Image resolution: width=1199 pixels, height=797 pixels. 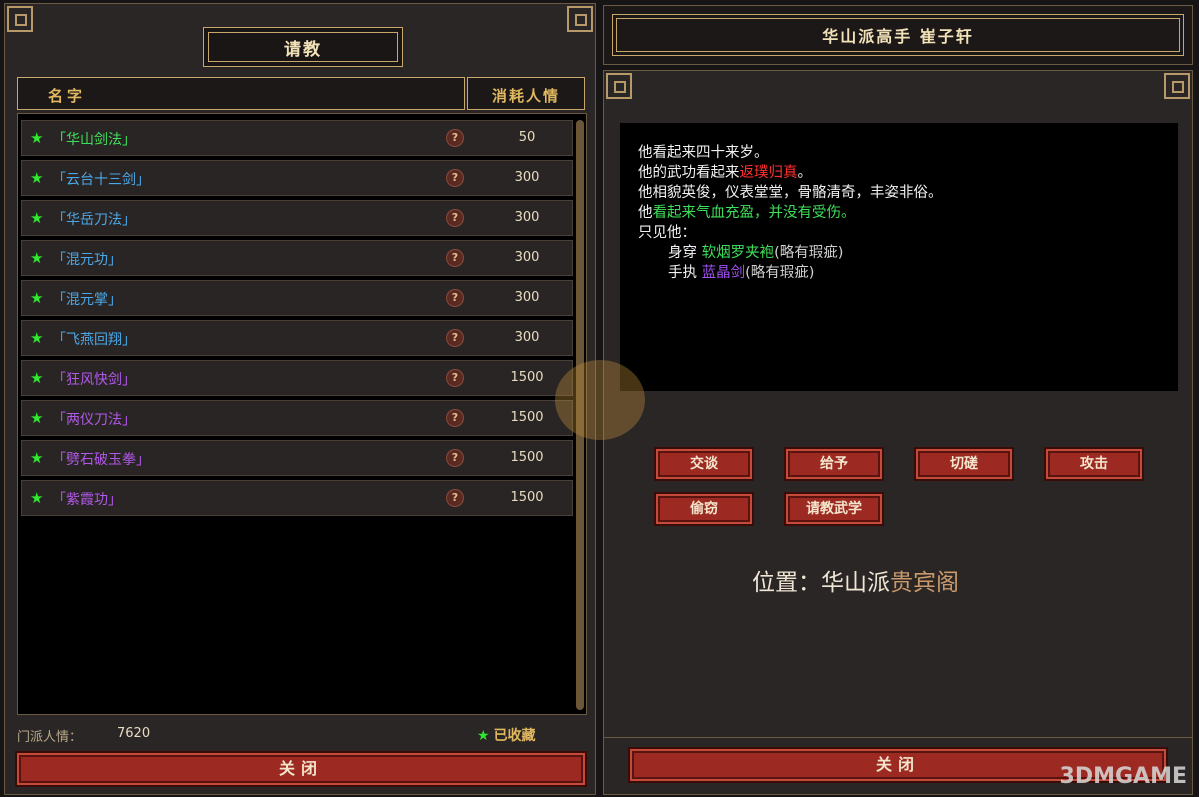 I want to click on npc-title: 华山派高手 崔子轩, so click(x=898, y=35).